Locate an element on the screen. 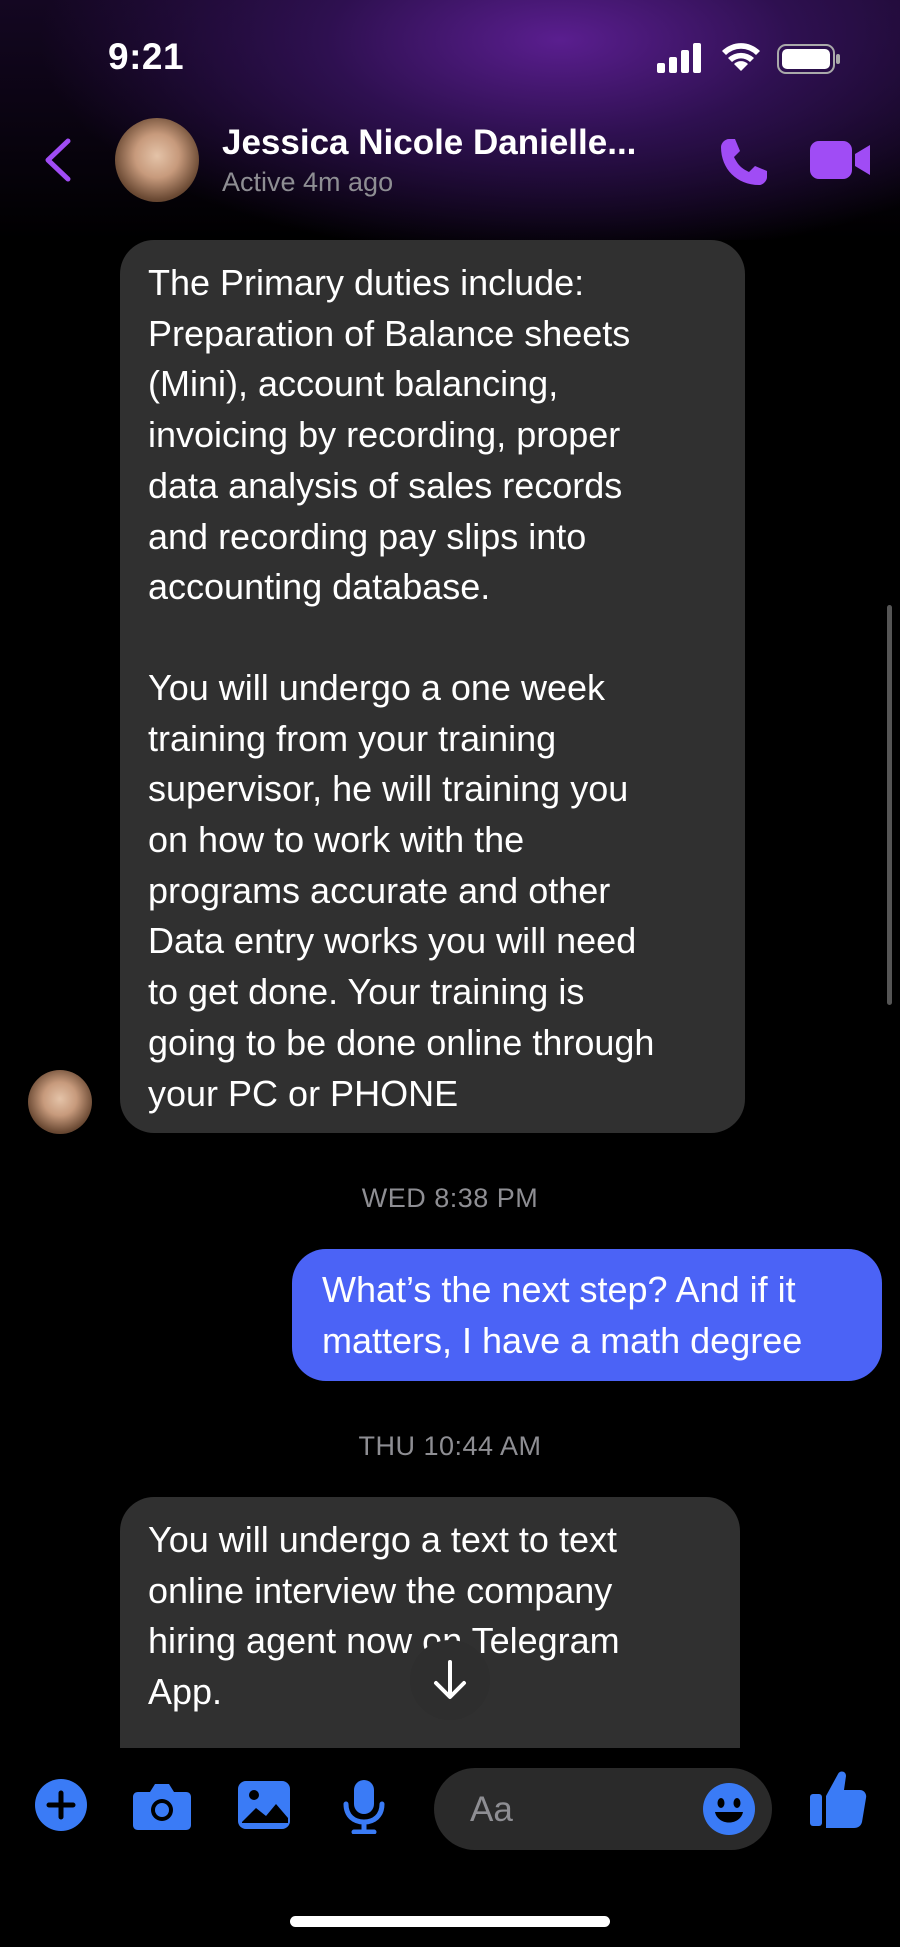  home-indicator is located at coordinates (450, 1921).